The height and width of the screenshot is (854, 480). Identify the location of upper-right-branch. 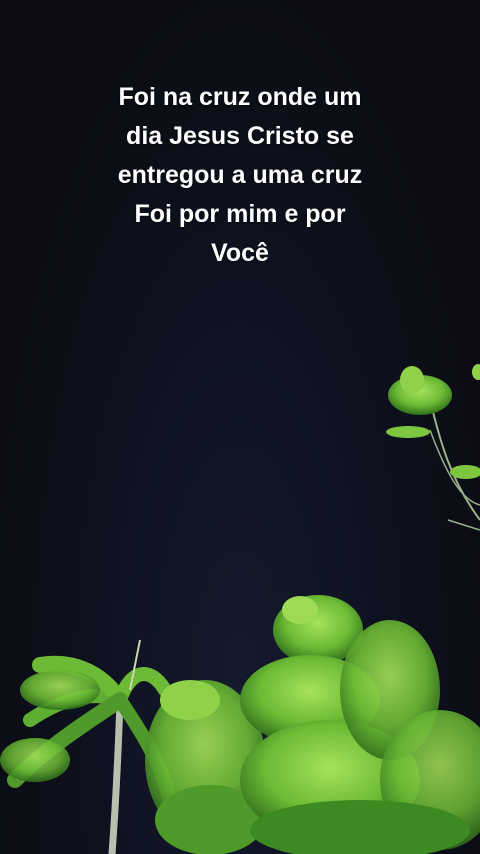
(433, 447).